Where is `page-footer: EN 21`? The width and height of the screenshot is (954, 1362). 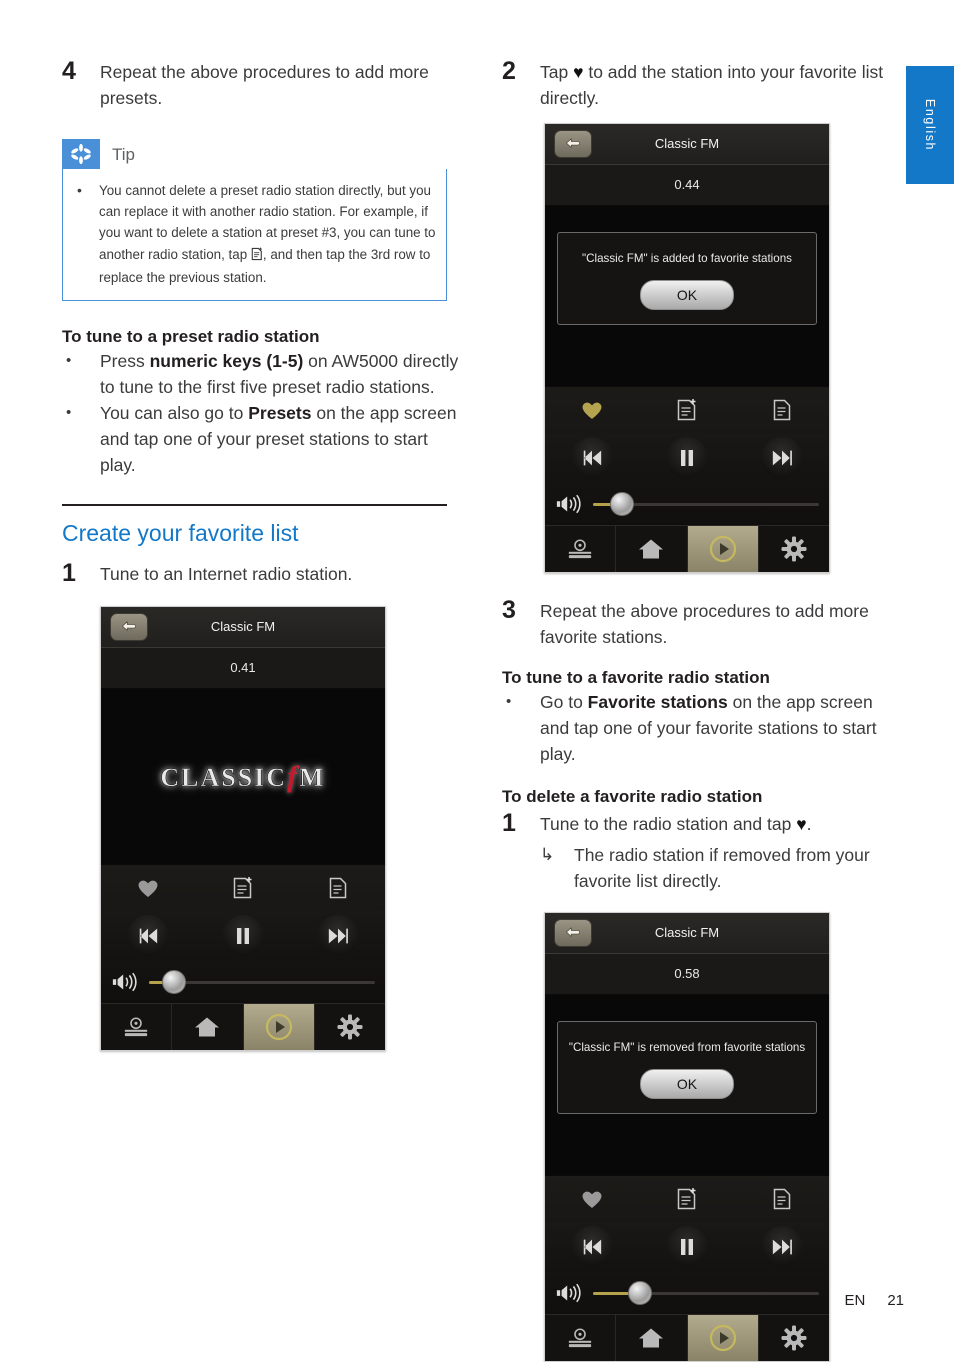
page-footer: EN 21 is located at coordinates (477, 1301).